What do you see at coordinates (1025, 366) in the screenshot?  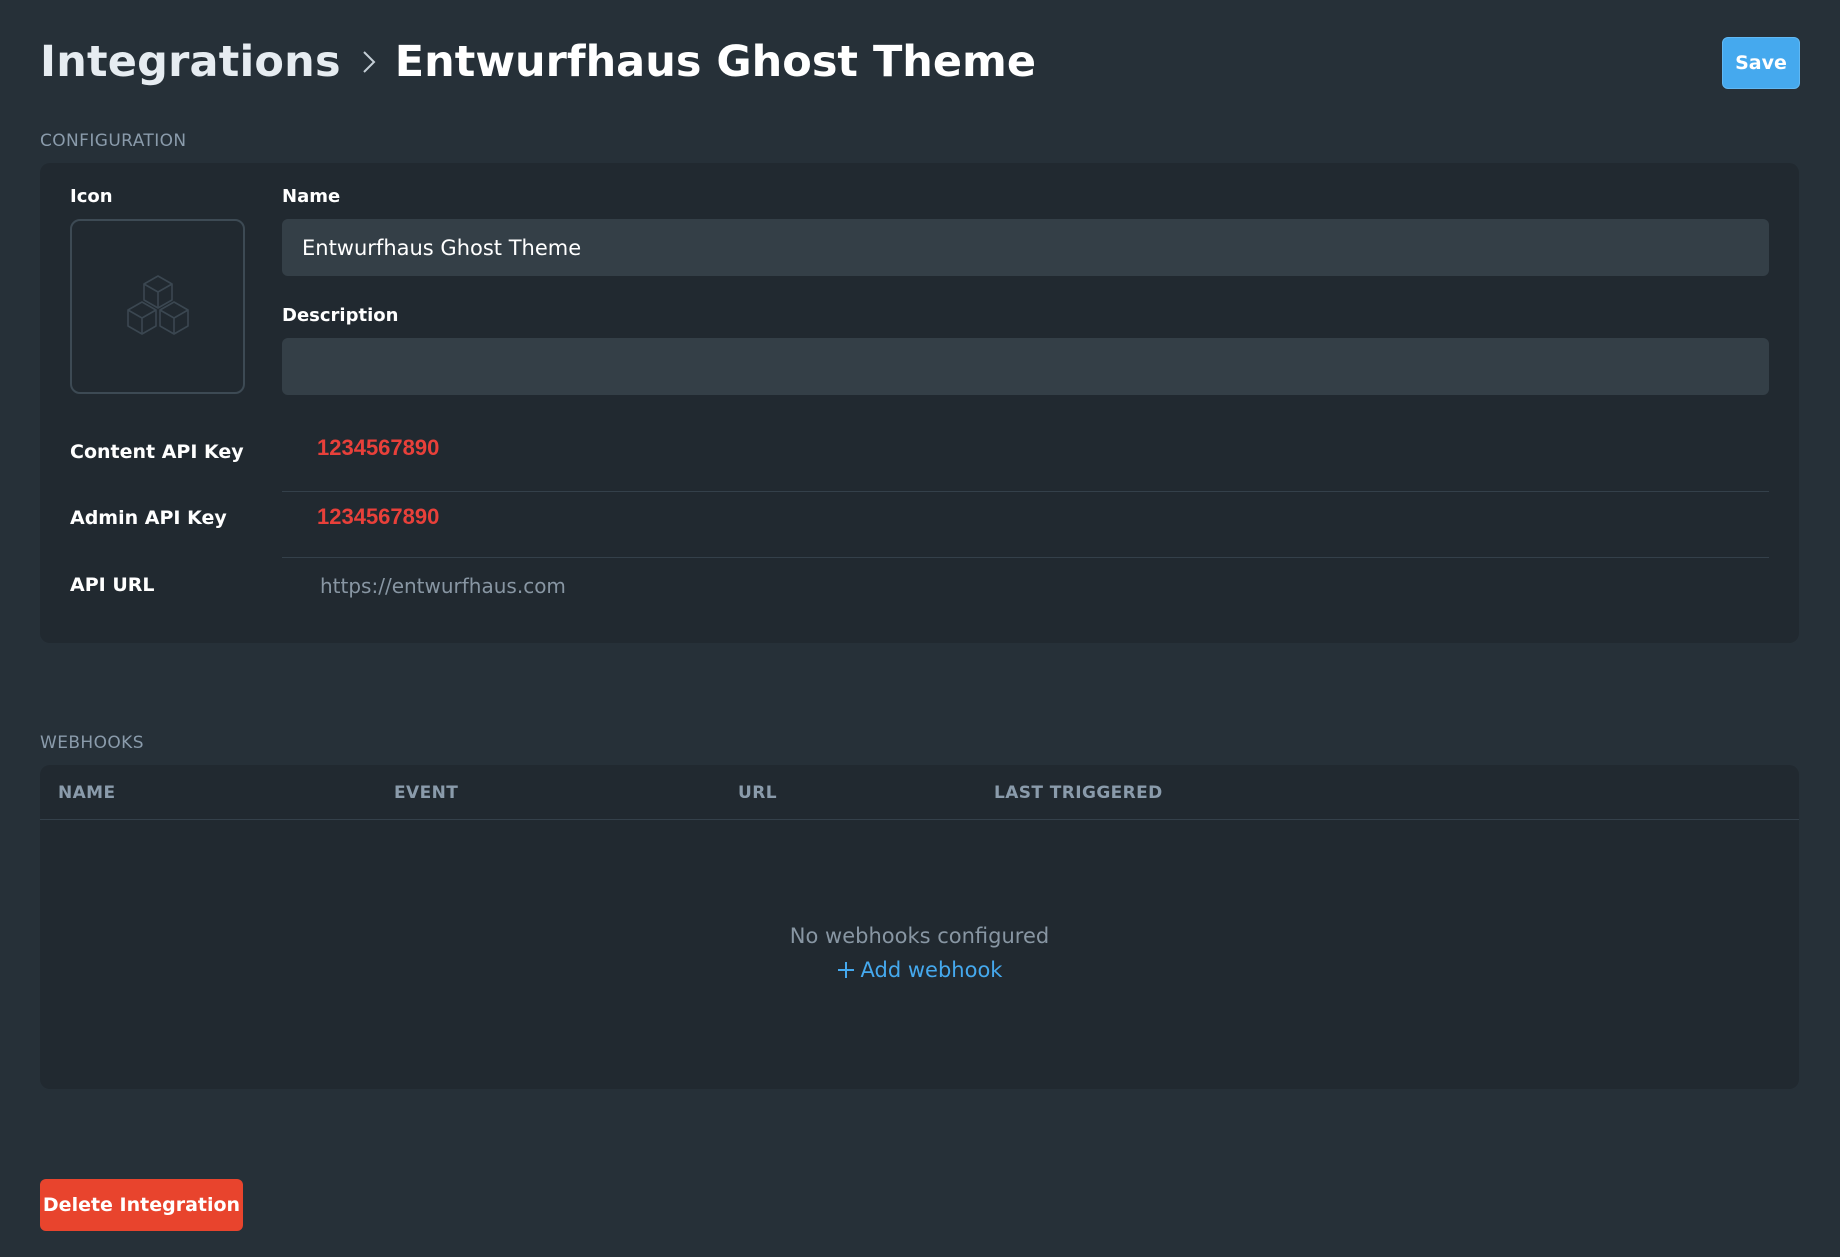 I see `description-input` at bounding box center [1025, 366].